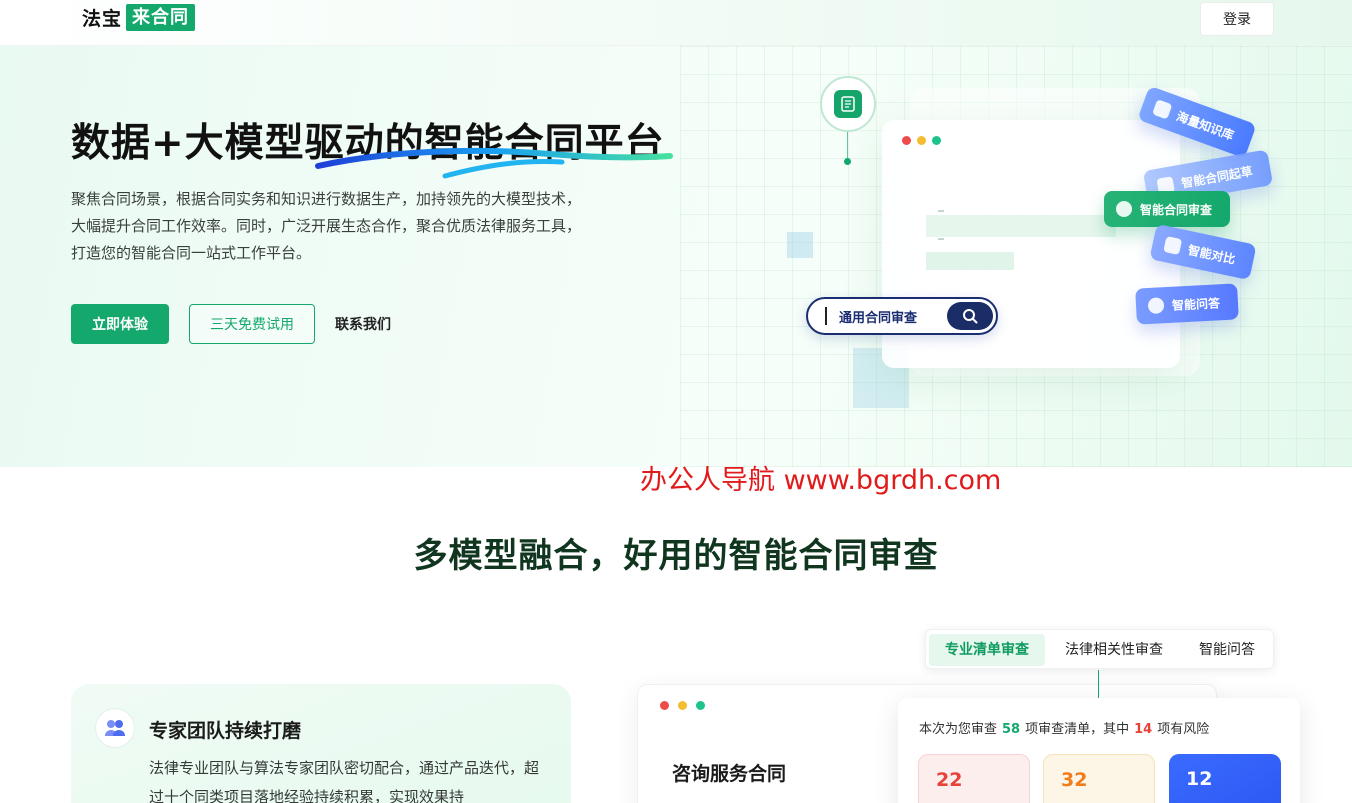 The width and height of the screenshot is (1352, 803). I want to click on tab-checklist-review: 专业清单审查, so click(987, 650).